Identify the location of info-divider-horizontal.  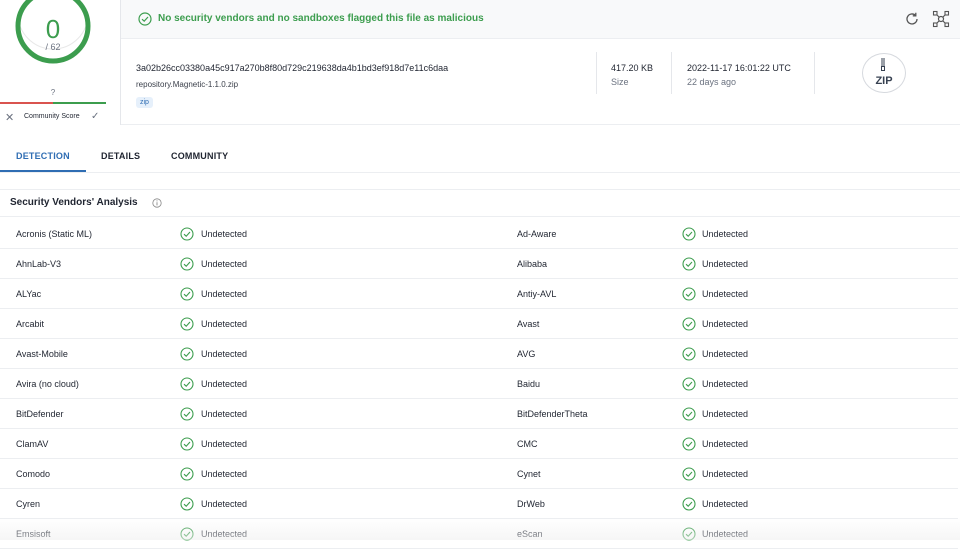
(540, 124).